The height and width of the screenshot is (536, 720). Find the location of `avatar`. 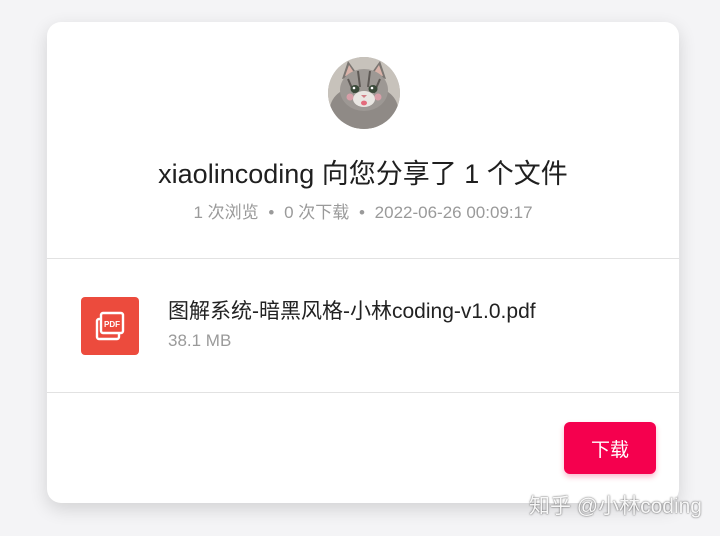

avatar is located at coordinates (364, 93).